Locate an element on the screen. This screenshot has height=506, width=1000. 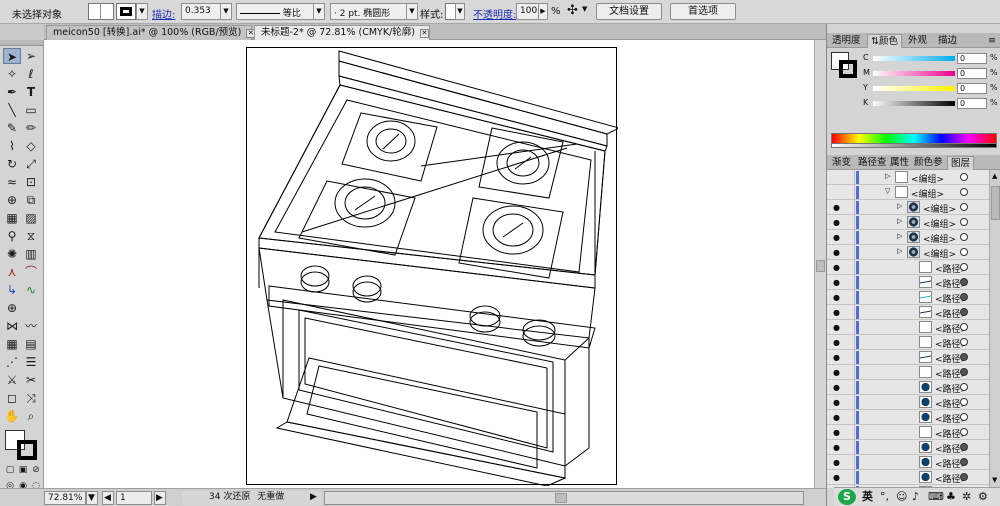
opacity-caret: ▶ is located at coordinates (543, 11).